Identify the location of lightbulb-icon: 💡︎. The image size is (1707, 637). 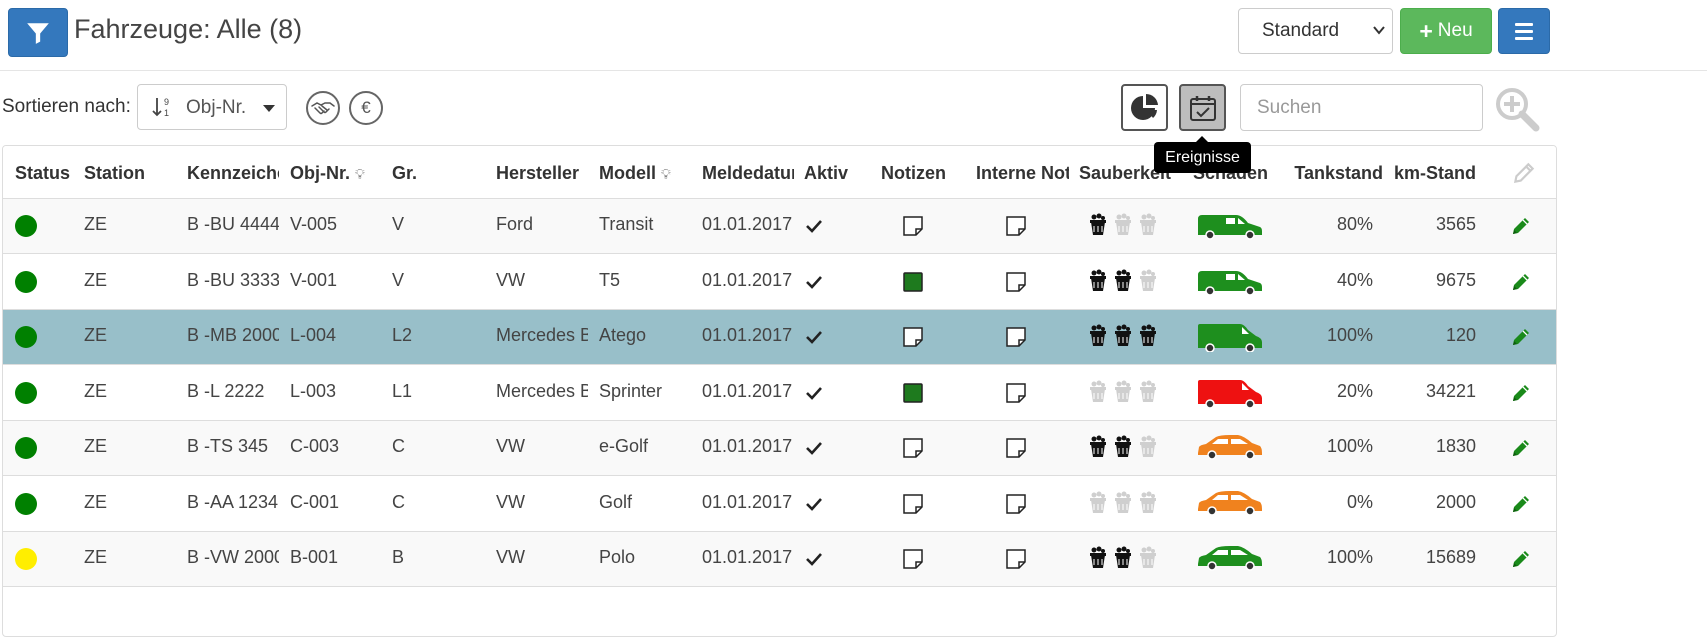
(360, 174).